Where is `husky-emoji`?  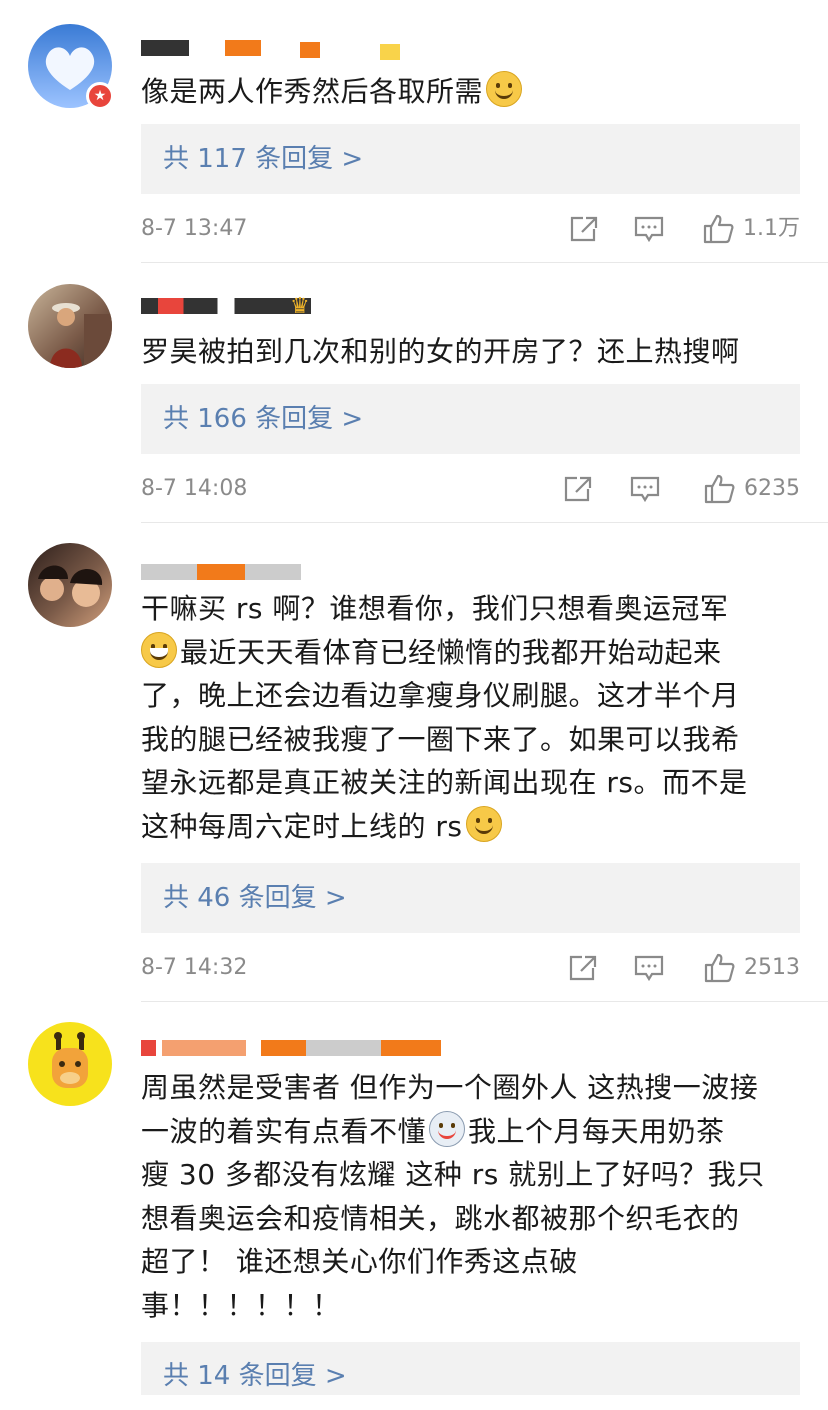
husky-emoji is located at coordinates (447, 1128).